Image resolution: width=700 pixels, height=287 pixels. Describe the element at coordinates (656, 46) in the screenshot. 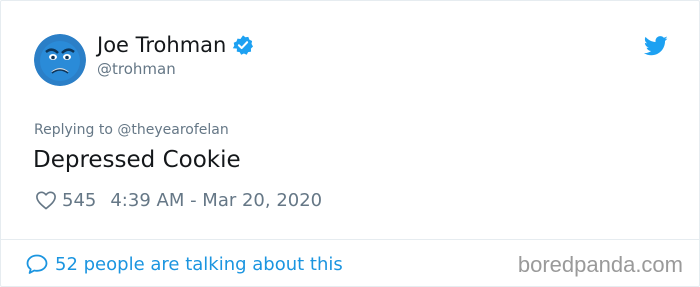

I see `twitter-bird-icon` at that location.